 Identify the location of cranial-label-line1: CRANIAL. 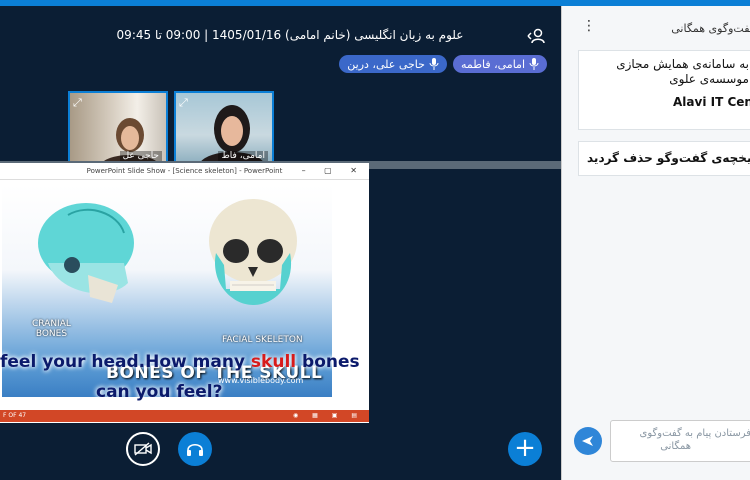
(51, 324).